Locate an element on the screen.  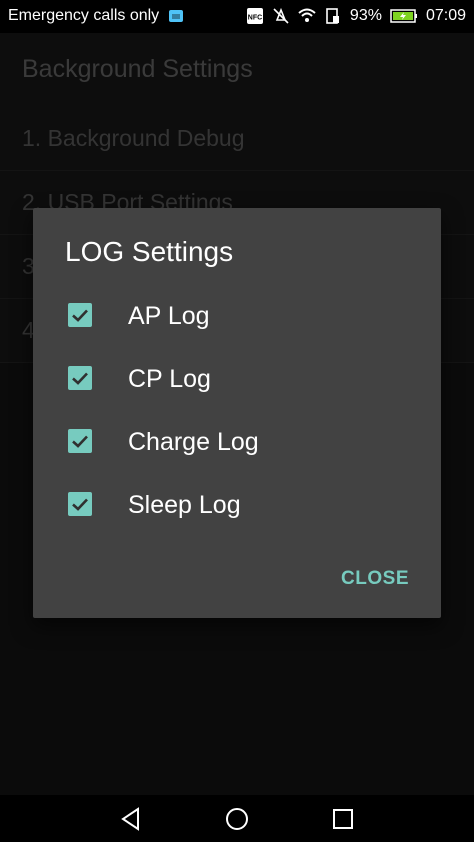
svg-text: NFC is located at coordinates (255, 18).